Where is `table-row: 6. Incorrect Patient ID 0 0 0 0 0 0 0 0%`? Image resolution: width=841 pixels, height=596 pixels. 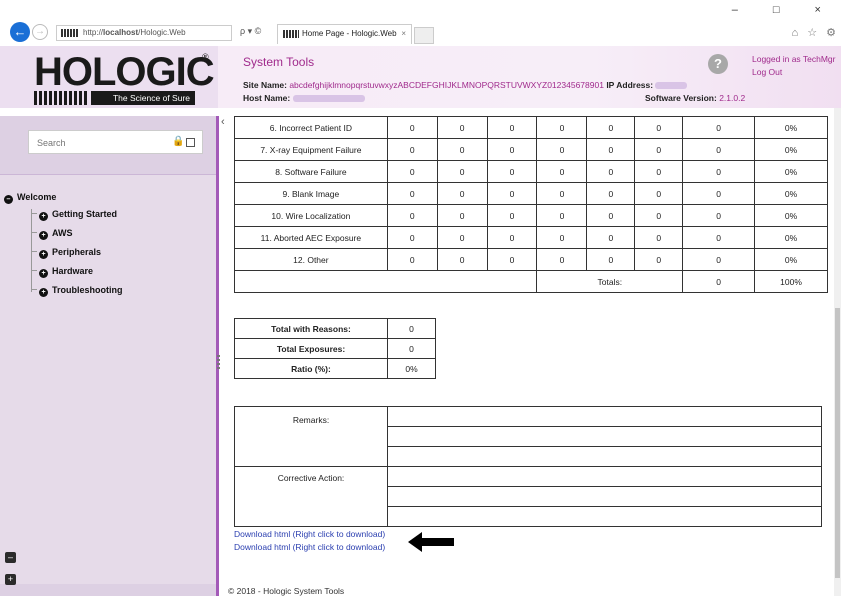 table-row: 6. Incorrect Patient ID 0 0 0 0 0 0 0 0% is located at coordinates (531, 127).